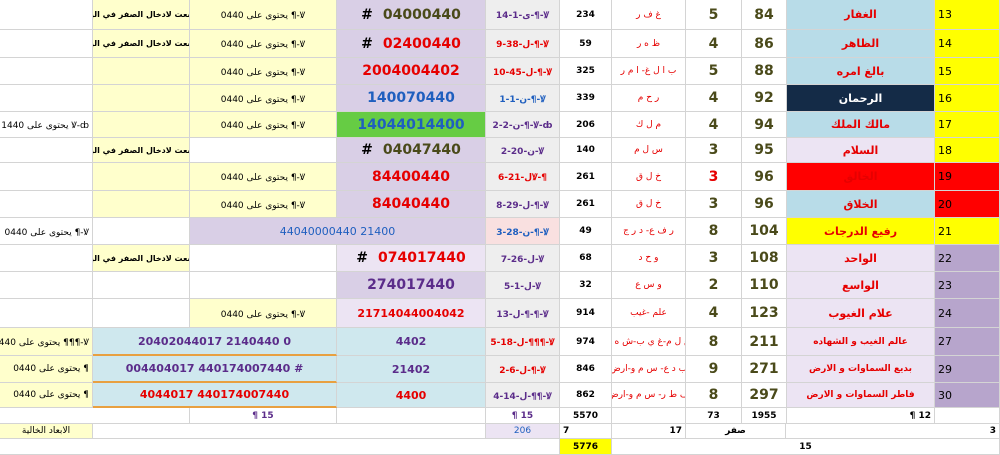  I want to click on row-number: 27, so click(967, 342).